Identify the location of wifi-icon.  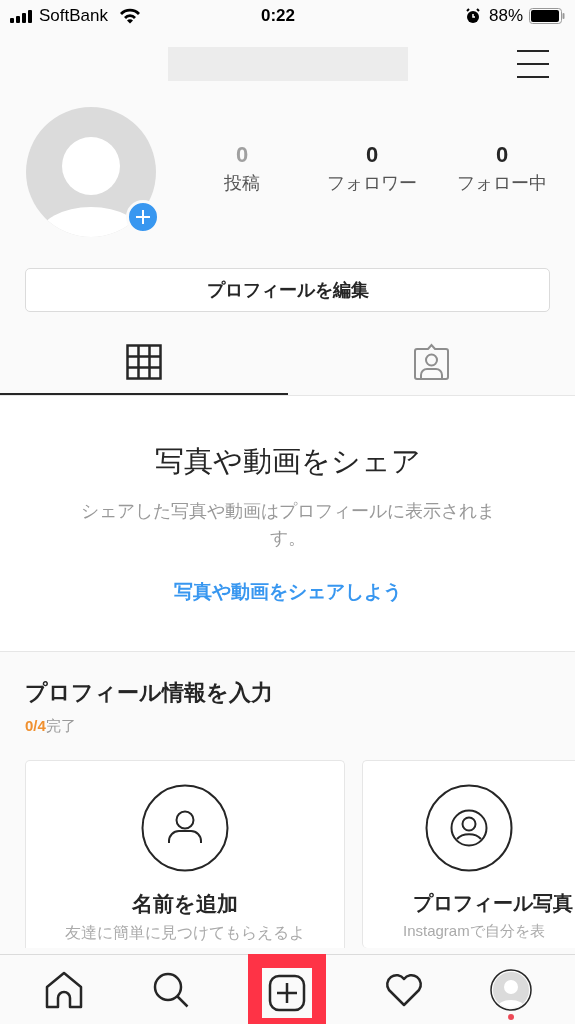
(130, 16).